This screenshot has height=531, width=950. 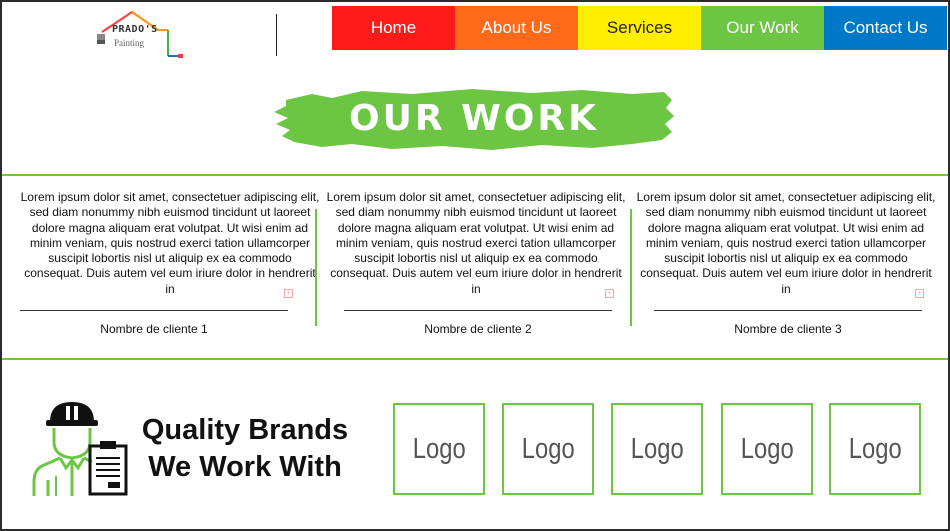 I want to click on nav-about-us: About Us, so click(x=516, y=28).